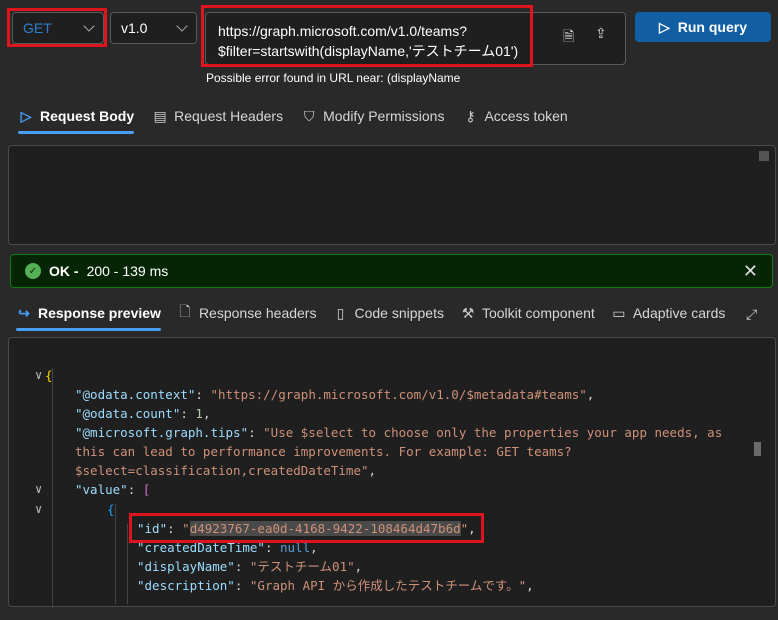 The width and height of the screenshot is (778, 620). What do you see at coordinates (153, 28) in the screenshot?
I see `version-select: v1.0` at bounding box center [153, 28].